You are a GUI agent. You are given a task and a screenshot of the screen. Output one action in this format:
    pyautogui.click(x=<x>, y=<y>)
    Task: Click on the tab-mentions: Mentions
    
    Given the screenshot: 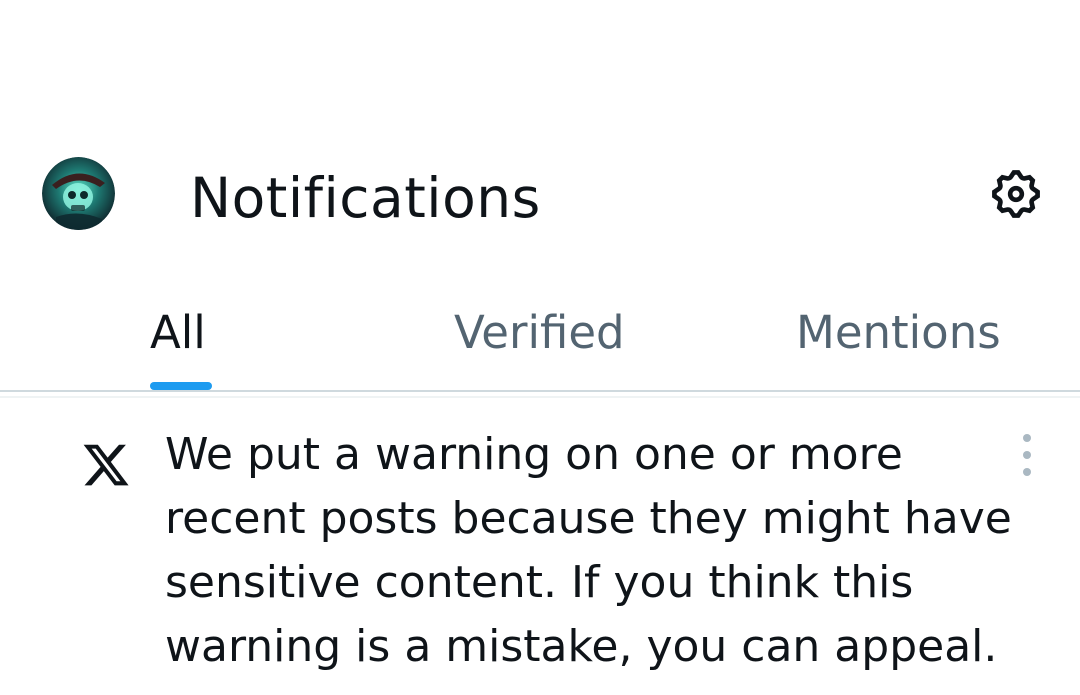 What is the action you would take?
    pyautogui.click(x=906, y=340)
    